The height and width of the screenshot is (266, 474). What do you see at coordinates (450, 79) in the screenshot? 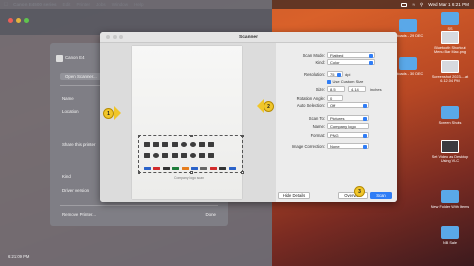
I see `desktop-icon-label: Screenshot 2023-...at 6.12.04 PM` at bounding box center [450, 79].